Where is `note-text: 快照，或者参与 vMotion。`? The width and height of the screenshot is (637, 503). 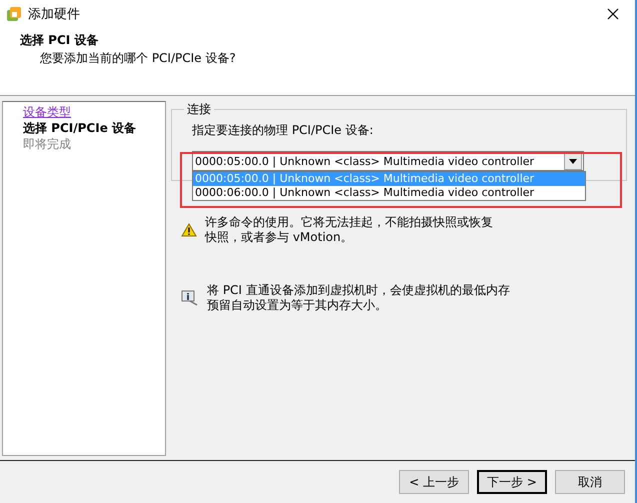 note-text: 快照，或者参与 vMotion。 is located at coordinates (279, 237).